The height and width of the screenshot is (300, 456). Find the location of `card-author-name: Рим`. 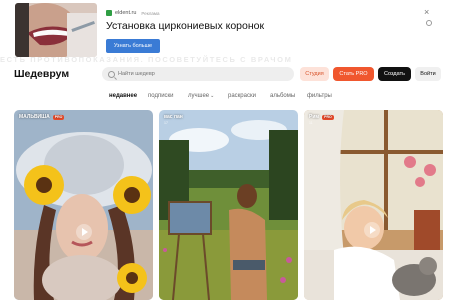

card-author-name: Рим is located at coordinates (314, 117).